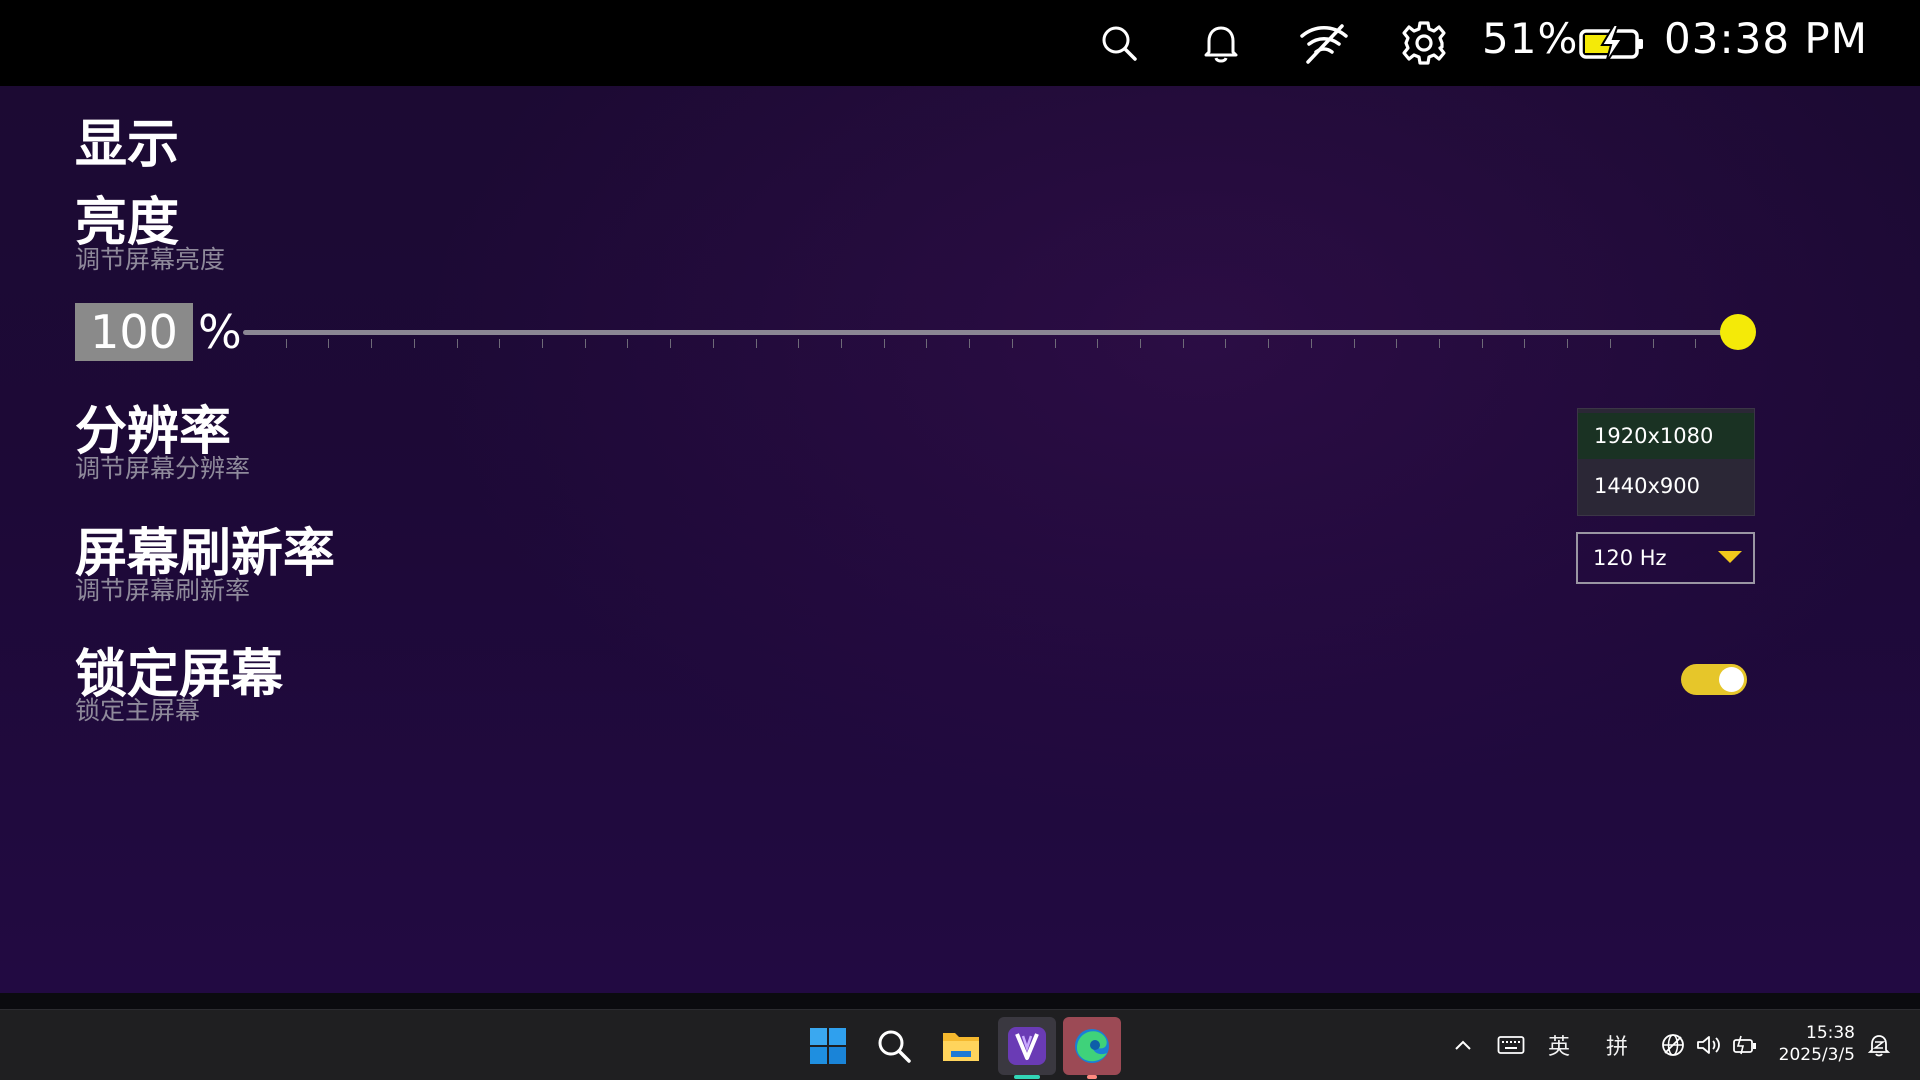  I want to click on keyboard-icon, so click(1511, 1045).